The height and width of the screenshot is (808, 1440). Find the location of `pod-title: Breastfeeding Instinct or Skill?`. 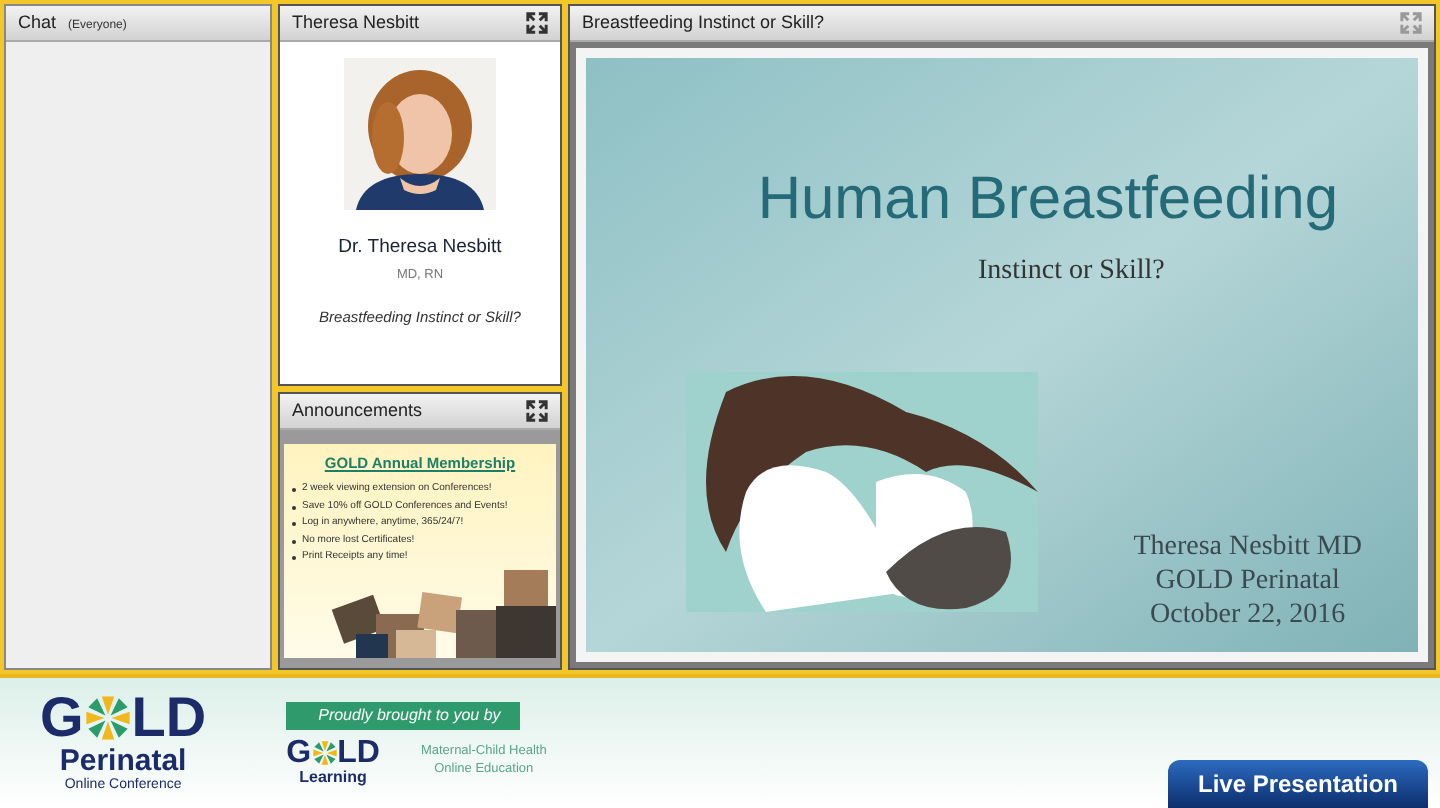

pod-title: Breastfeeding Instinct or Skill? is located at coordinates (703, 22).